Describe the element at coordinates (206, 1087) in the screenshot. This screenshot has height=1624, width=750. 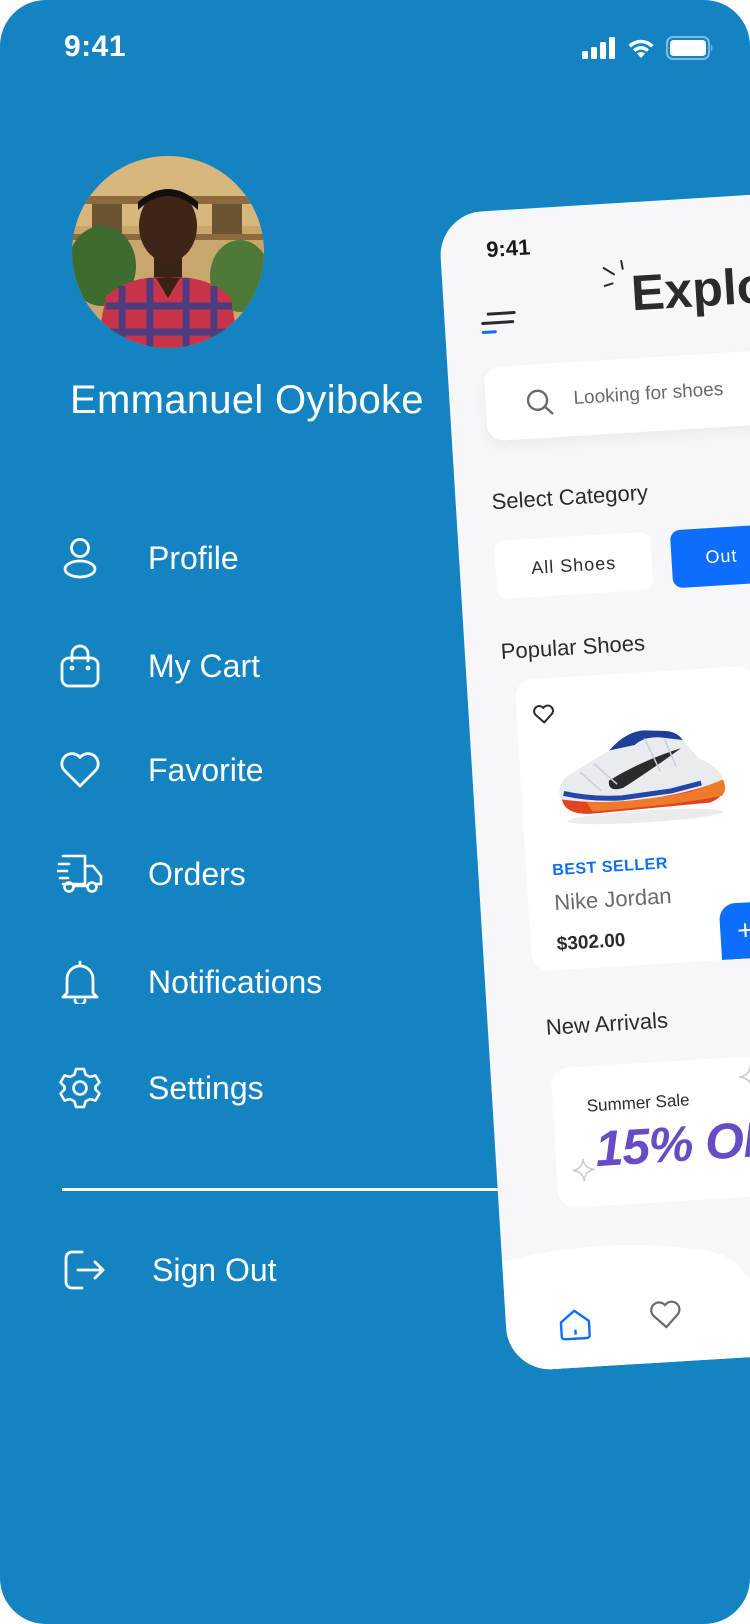
I see `menu-label-settings: Settings` at that location.